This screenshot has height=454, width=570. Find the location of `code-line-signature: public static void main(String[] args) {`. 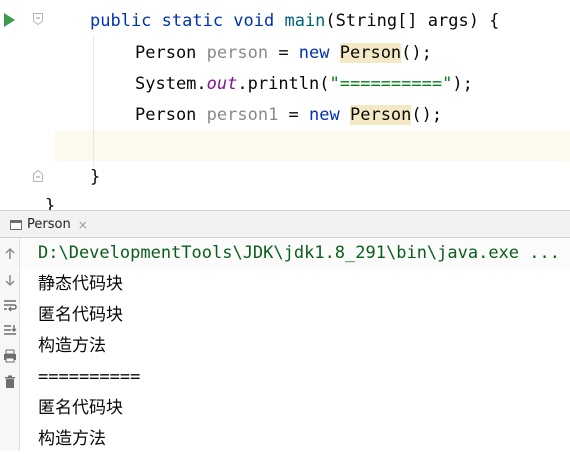

code-line-signature: public static void main(String[] args) { is located at coordinates (294, 21).